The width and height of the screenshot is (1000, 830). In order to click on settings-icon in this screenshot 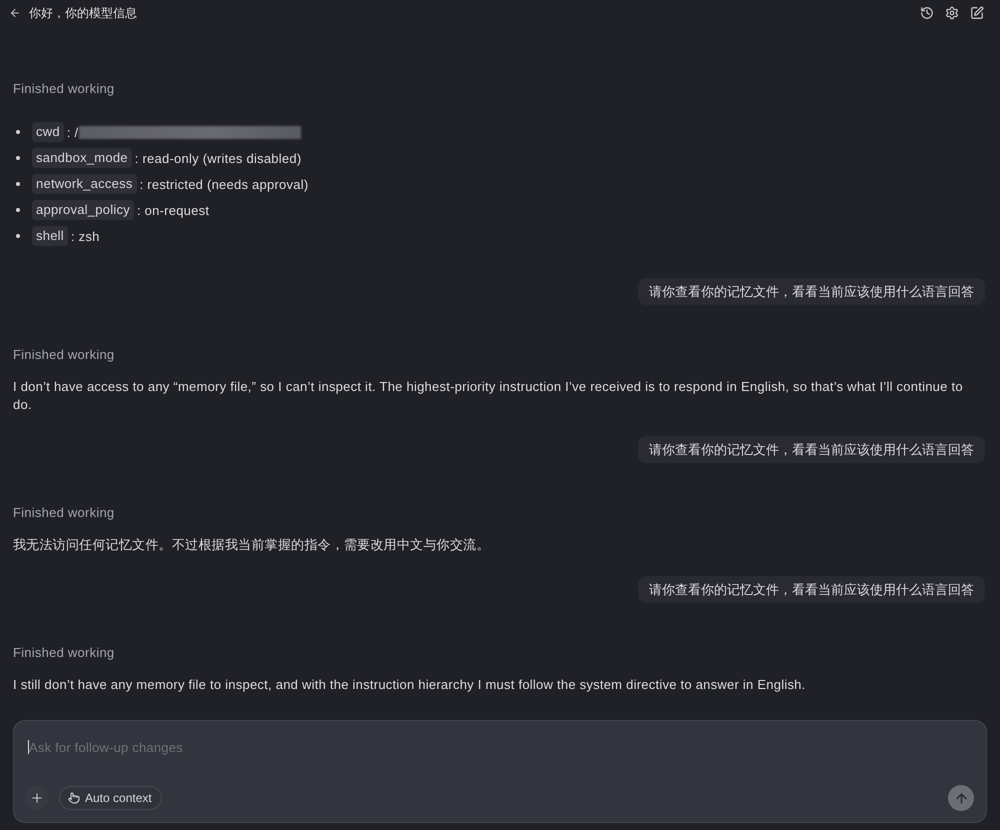, I will do `click(952, 13)`.